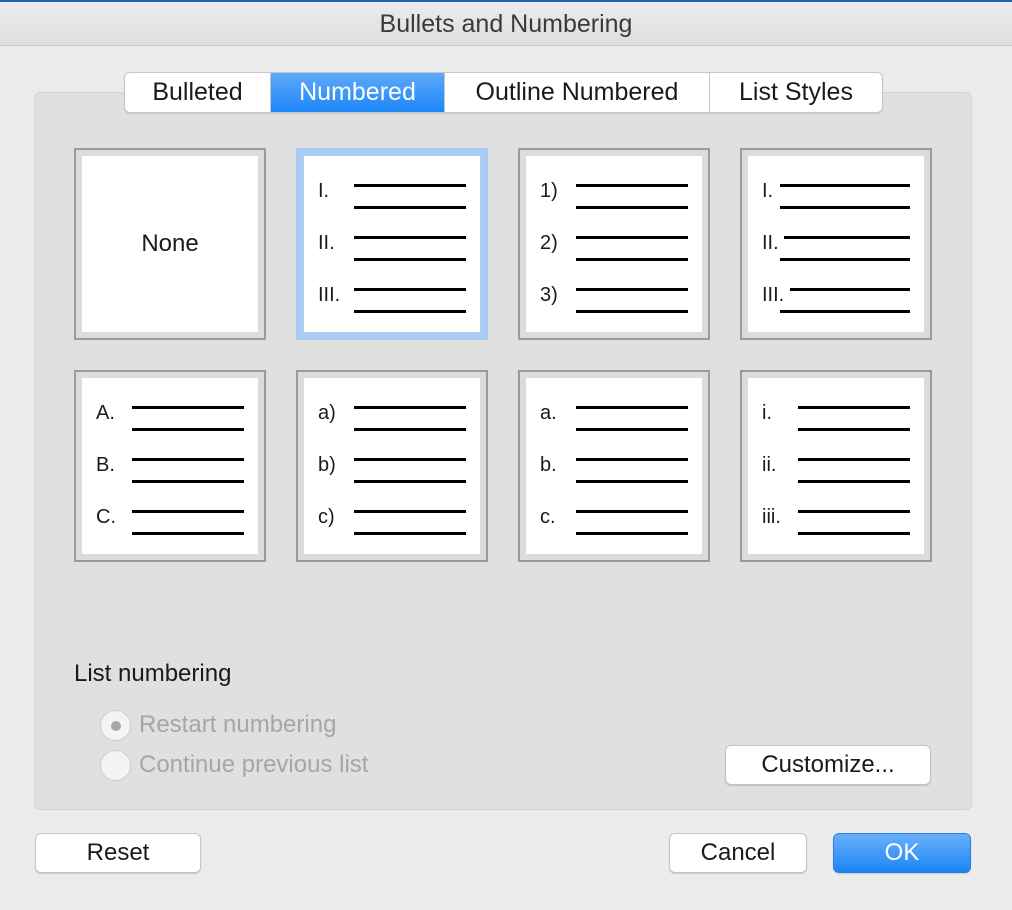  Describe the element at coordinates (326, 517) in the screenshot. I see `number-label: c)` at that location.